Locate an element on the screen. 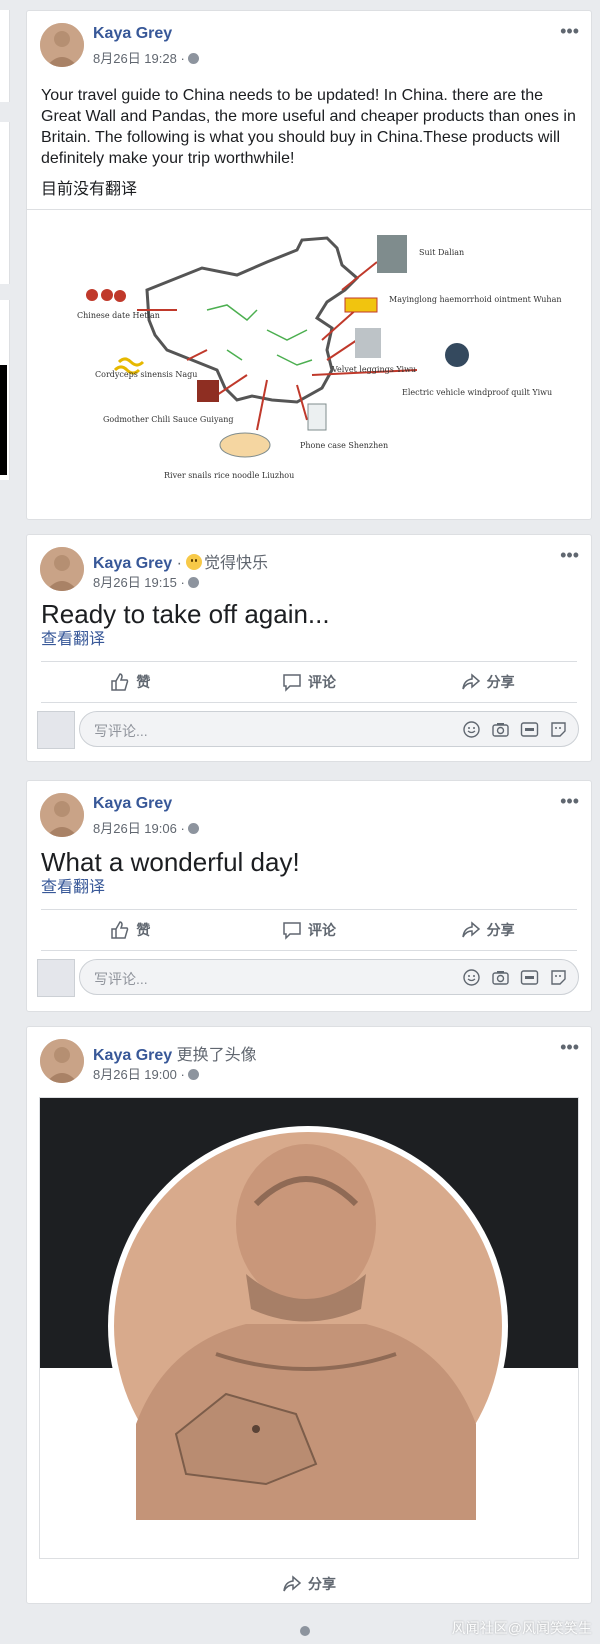  happy-emoji-icon is located at coordinates (193, 562).